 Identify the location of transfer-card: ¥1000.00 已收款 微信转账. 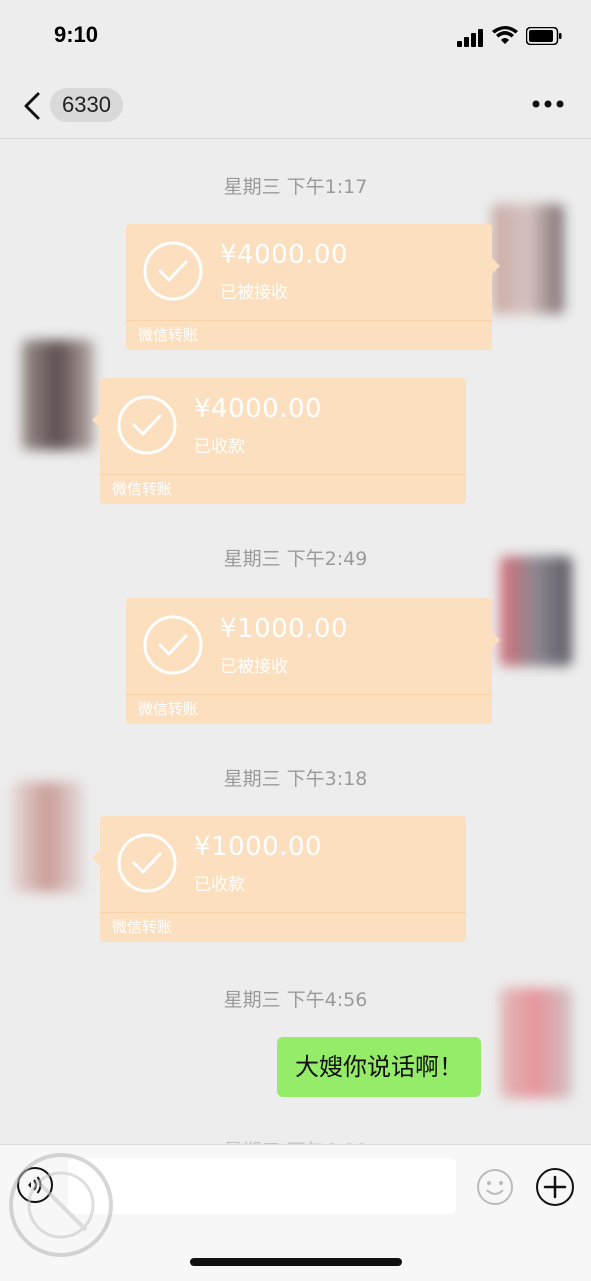
(279, 879).